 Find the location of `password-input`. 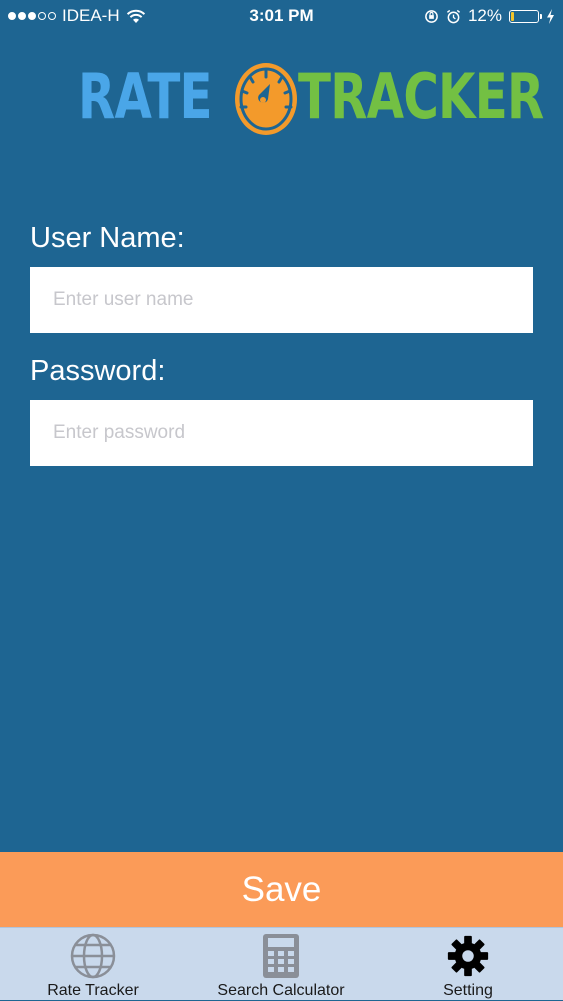

password-input is located at coordinates (281, 433).